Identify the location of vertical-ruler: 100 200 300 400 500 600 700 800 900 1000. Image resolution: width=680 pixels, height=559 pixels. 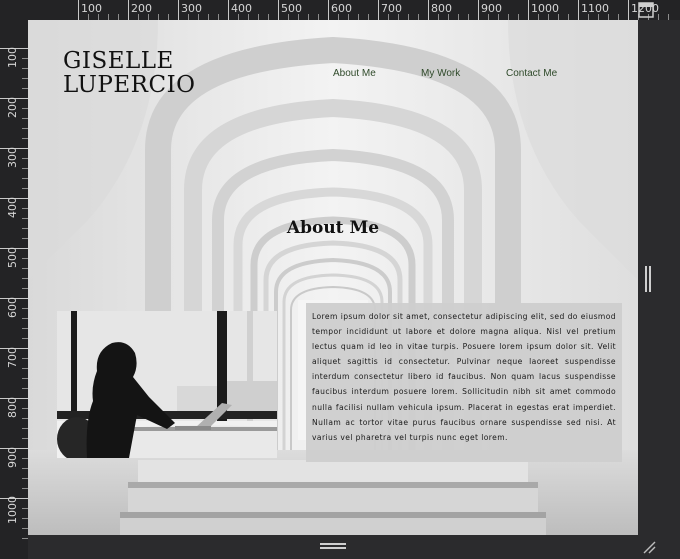
(14, 289).